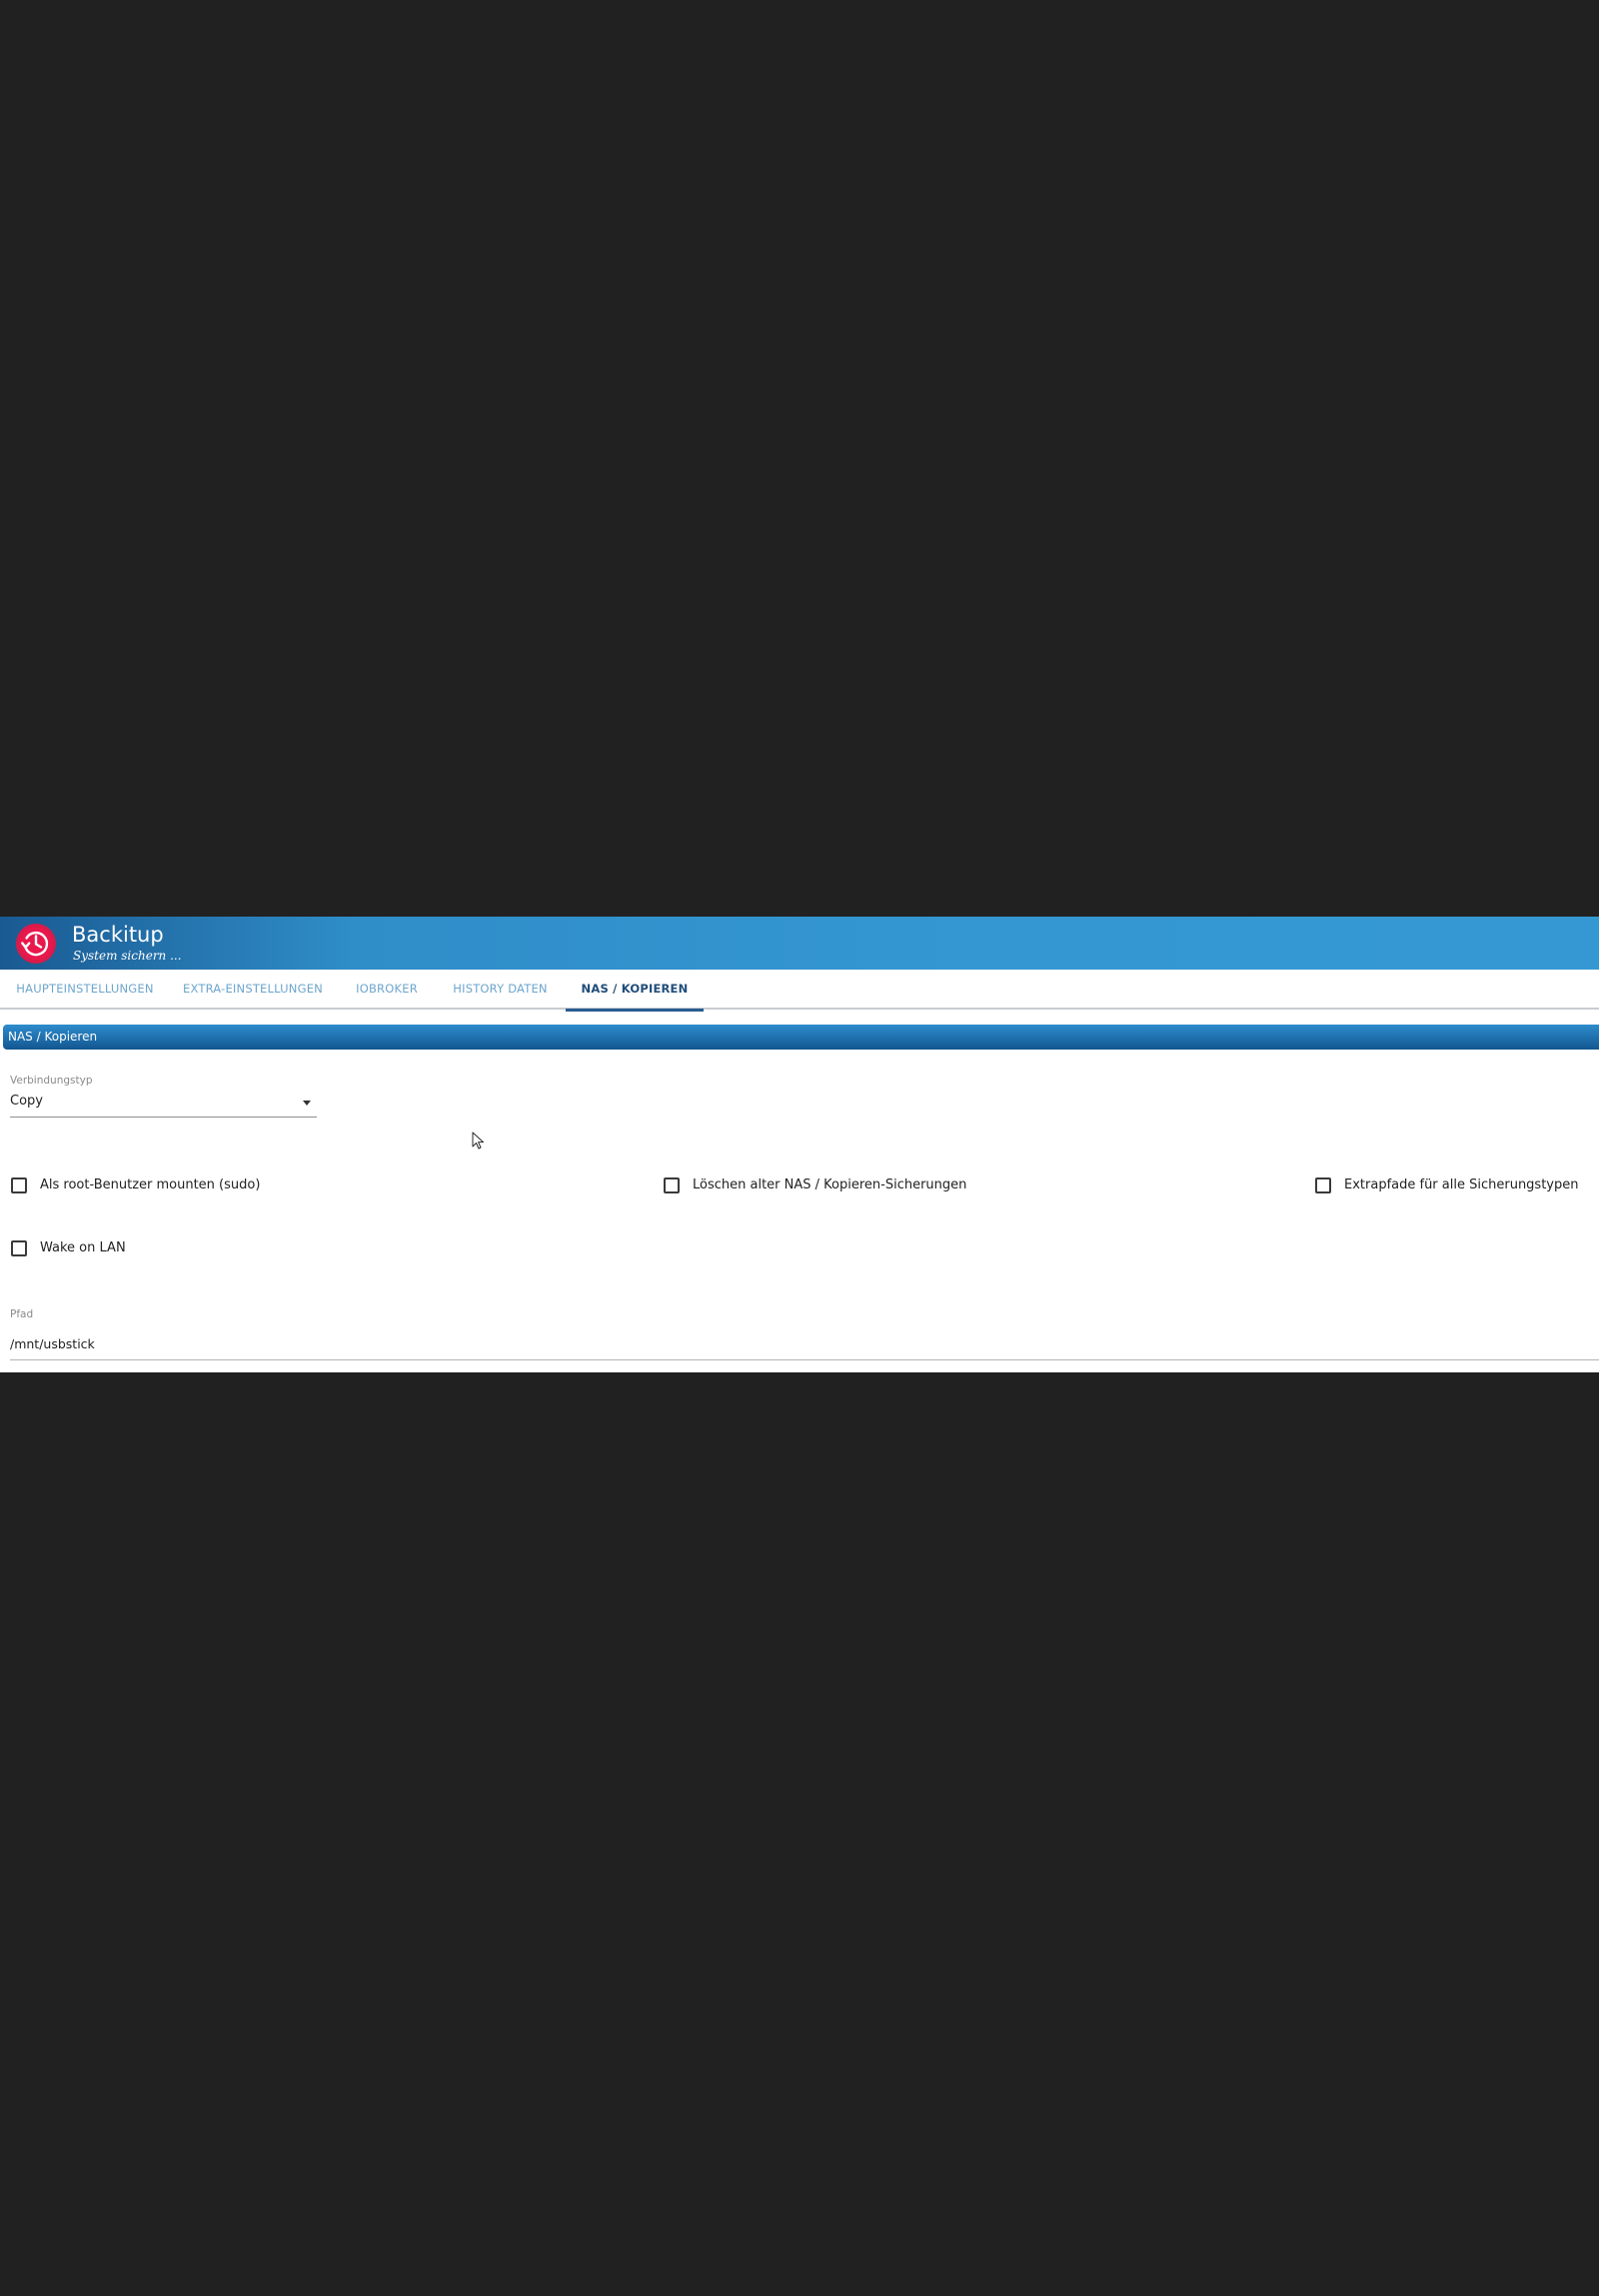 Image resolution: width=1599 pixels, height=2296 pixels. I want to click on checkbox-extra-paths: Extrapfade für alle Sicherungstypen, so click(1455, 1186).